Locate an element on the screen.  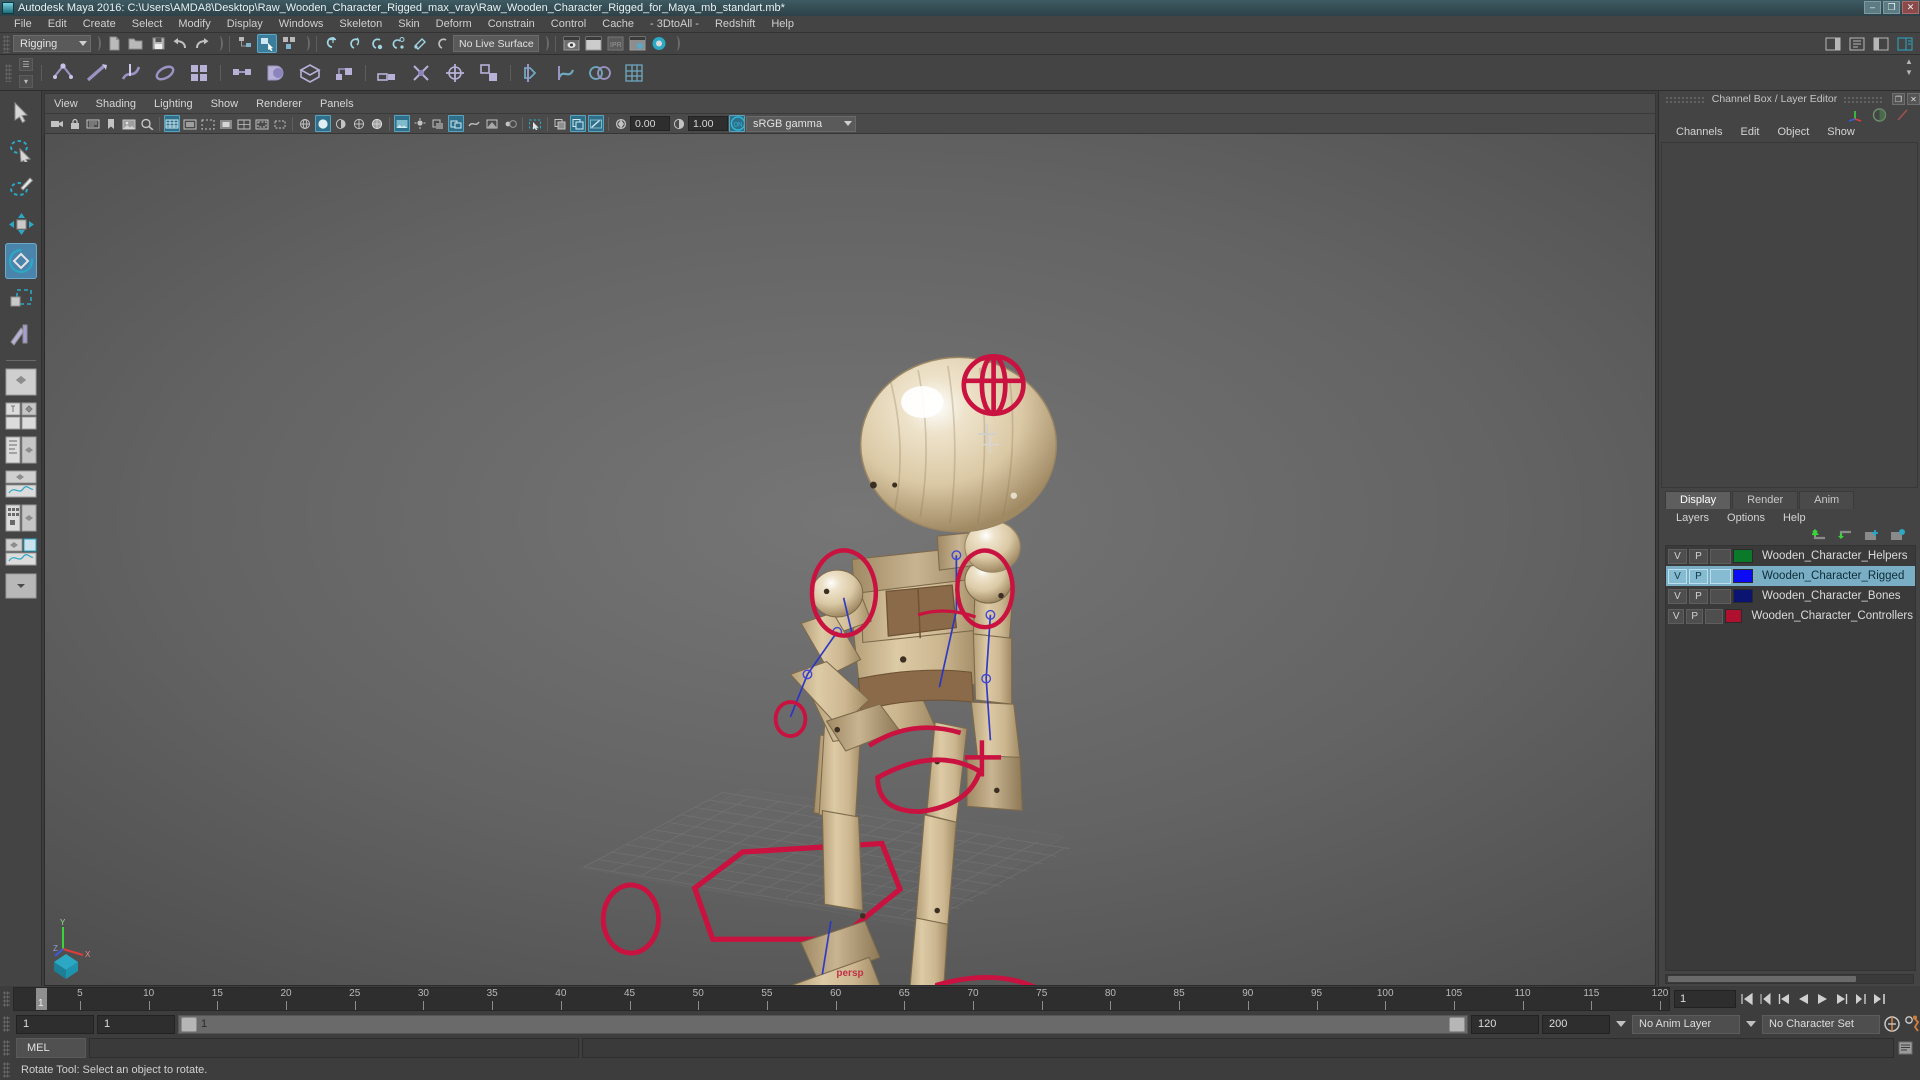
shelf-options-menu-icon: ▾ is located at coordinates (26, 81).